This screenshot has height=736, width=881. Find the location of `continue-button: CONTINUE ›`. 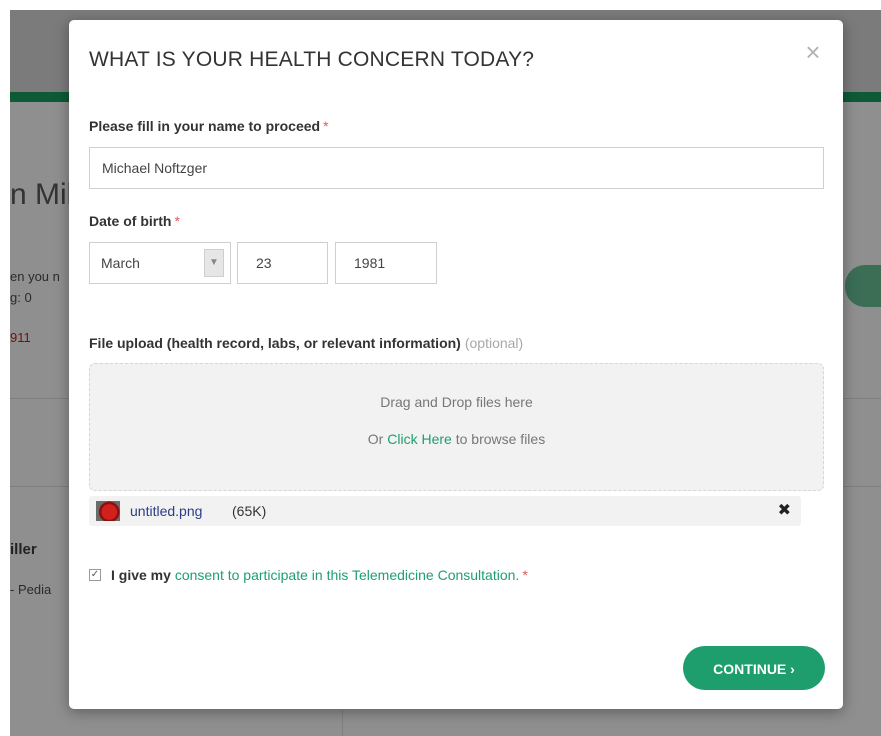

continue-button: CONTINUE › is located at coordinates (754, 668).